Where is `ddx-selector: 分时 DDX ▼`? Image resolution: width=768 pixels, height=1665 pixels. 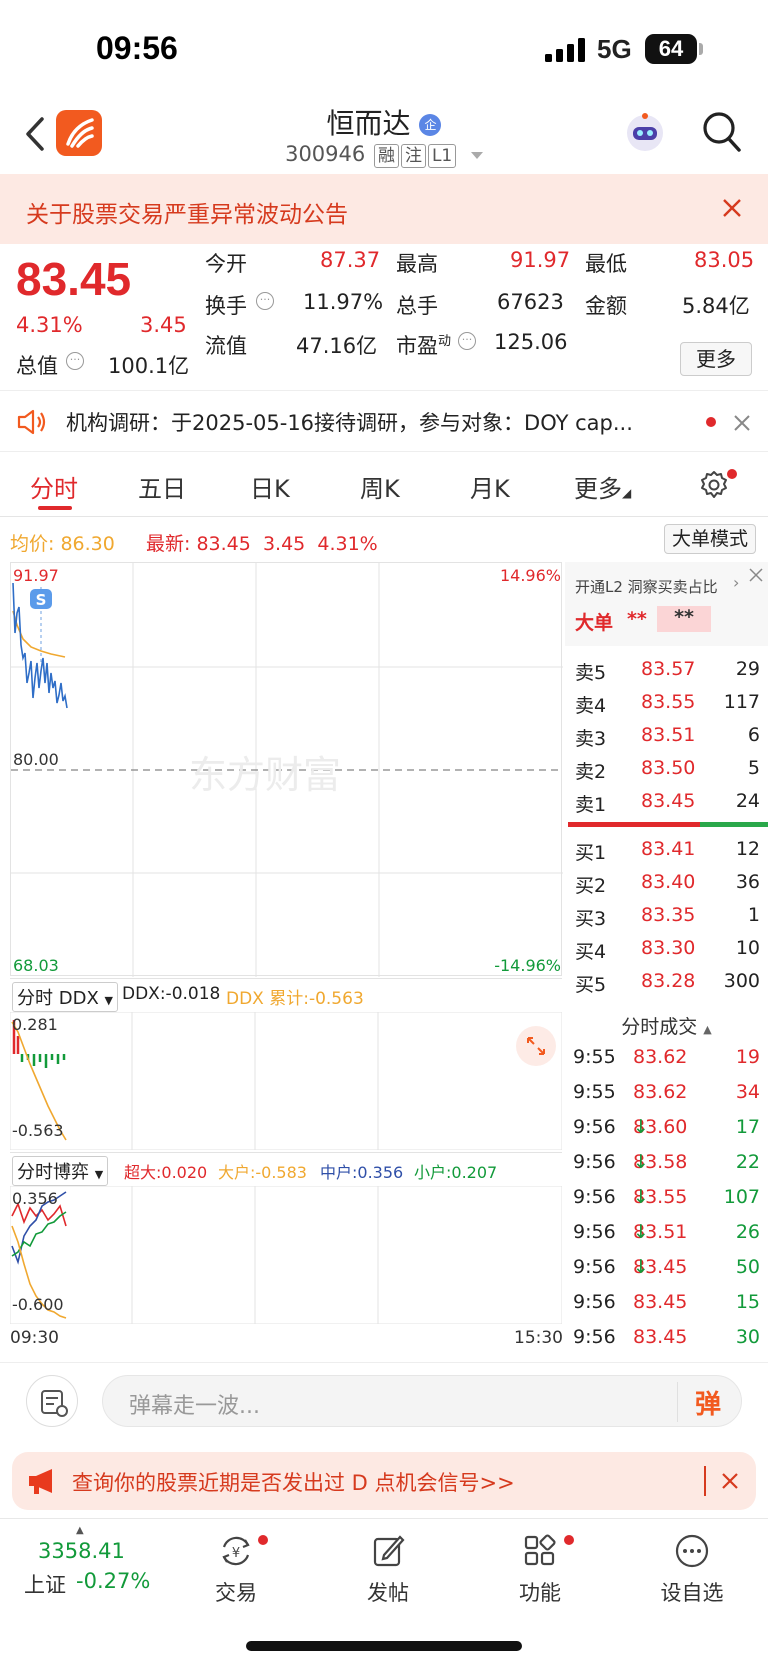
ddx-selector: 分时 DDX ▼ is located at coordinates (65, 997).